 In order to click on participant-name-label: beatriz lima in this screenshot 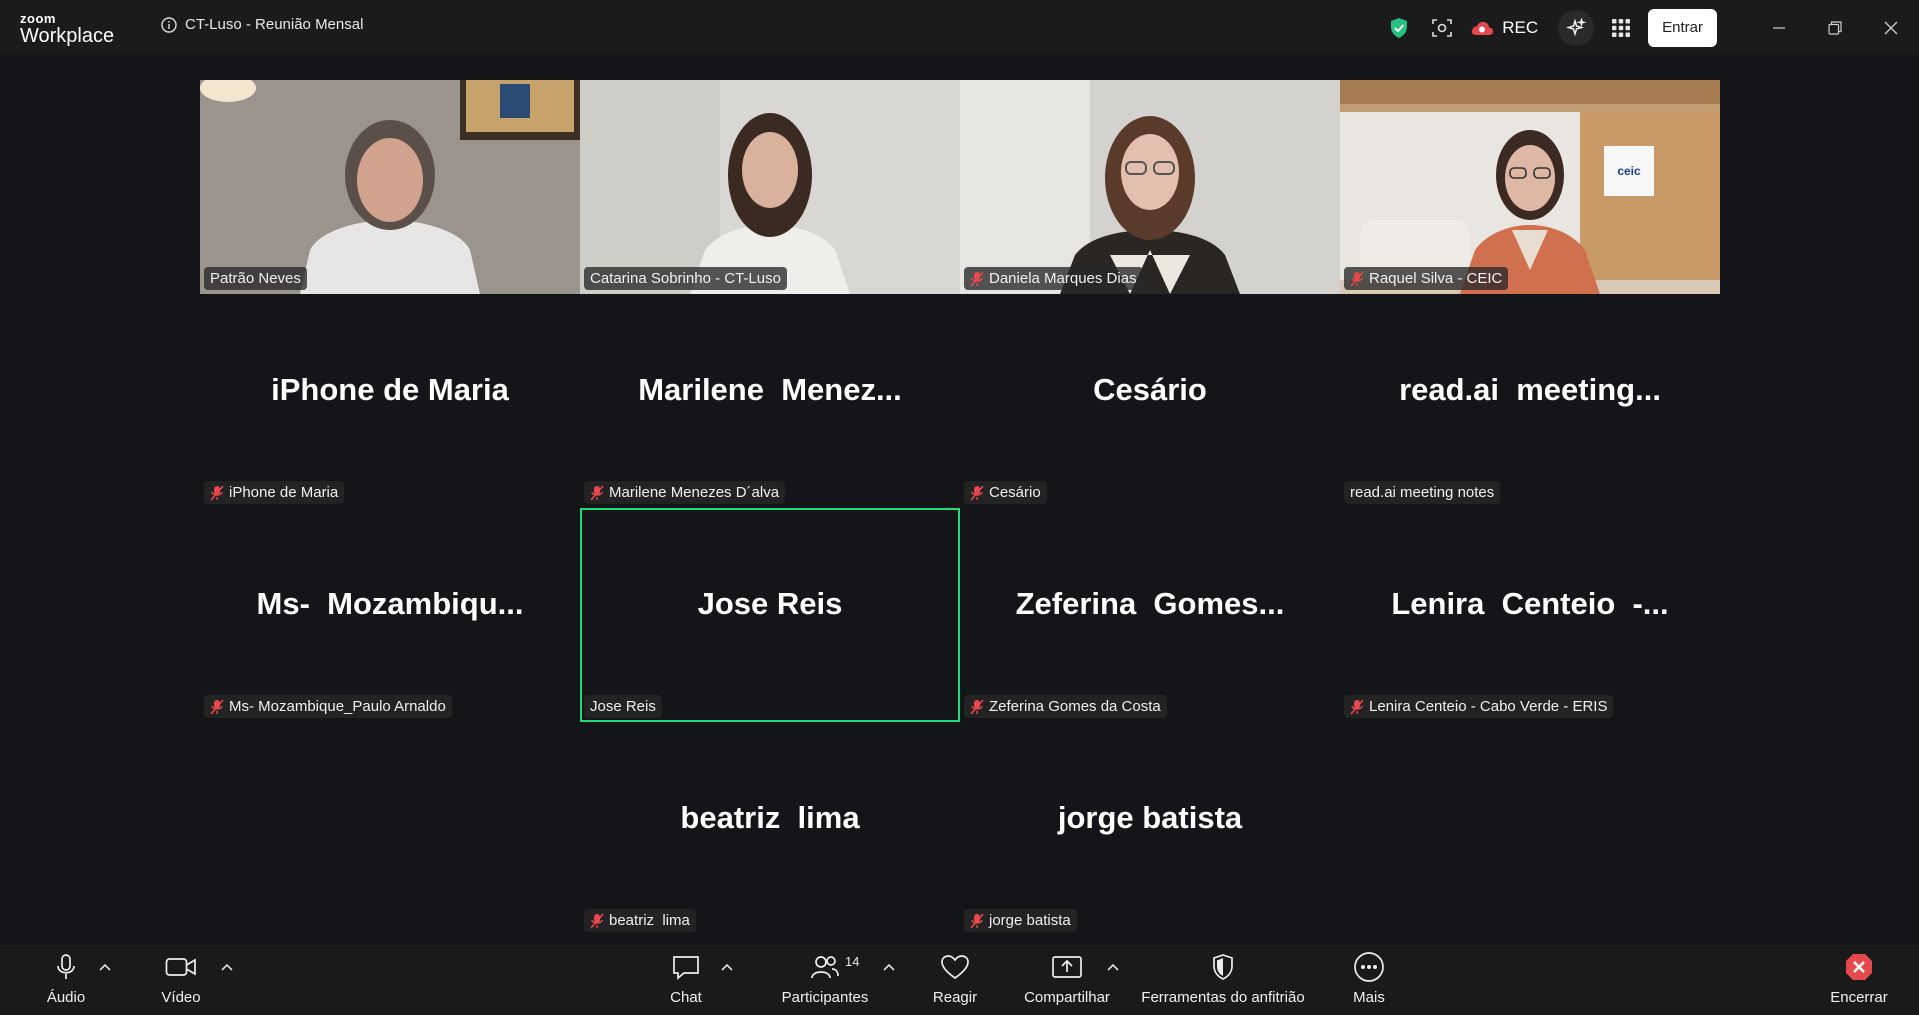, I will do `click(640, 920)`.